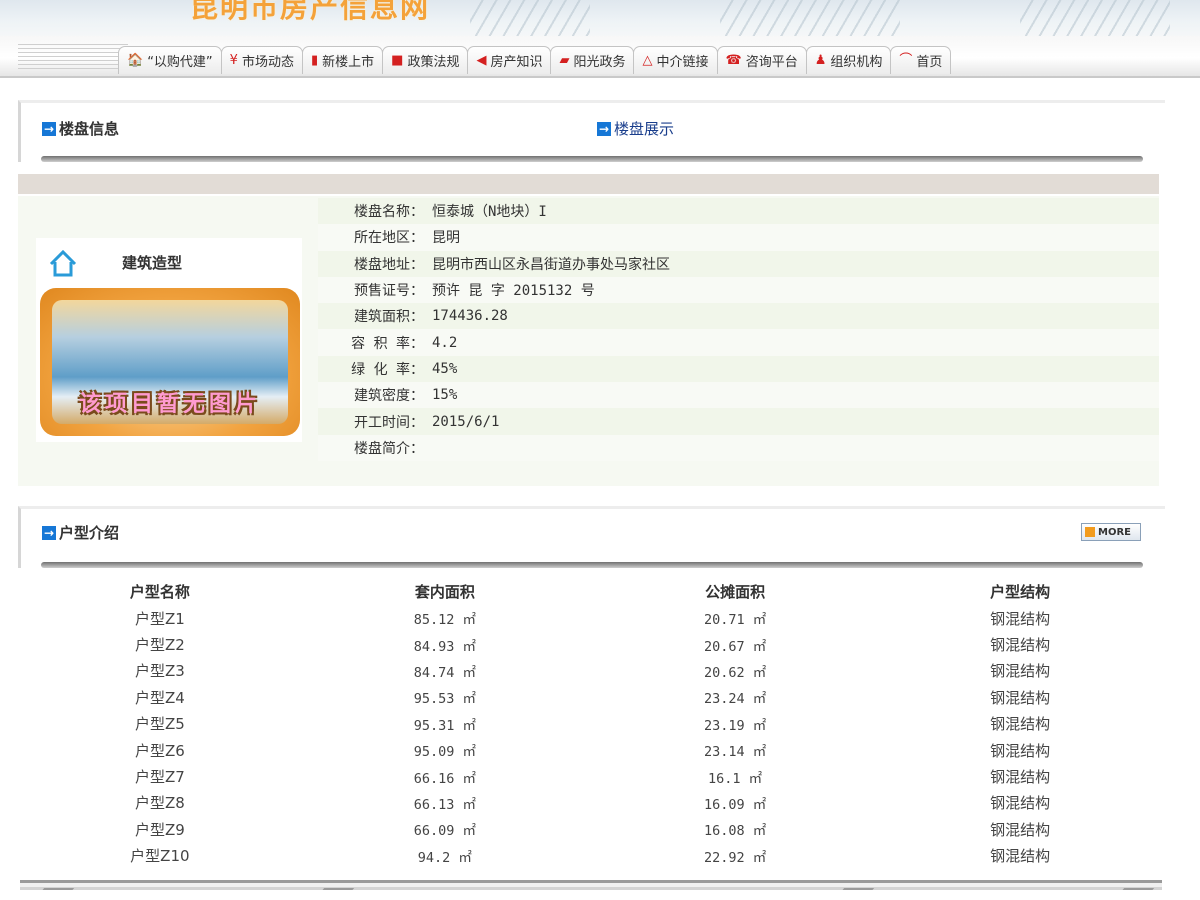 The image size is (1200, 900). Describe the element at coordinates (738, 447) in the screenshot. I see `field-row: 楼盘简介：` at that location.